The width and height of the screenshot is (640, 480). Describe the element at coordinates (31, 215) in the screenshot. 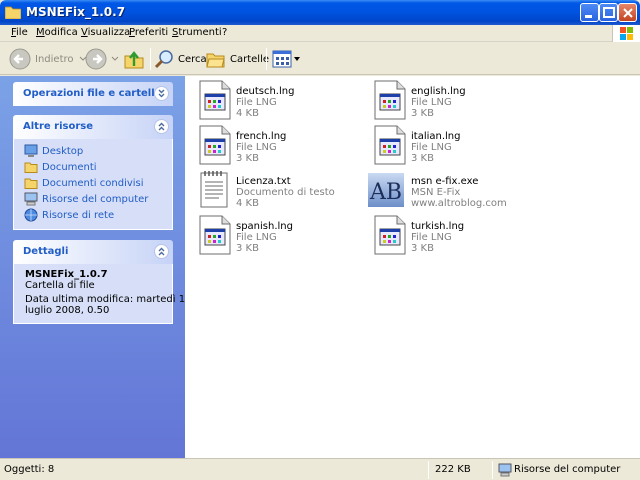

I see `network-icon` at that location.